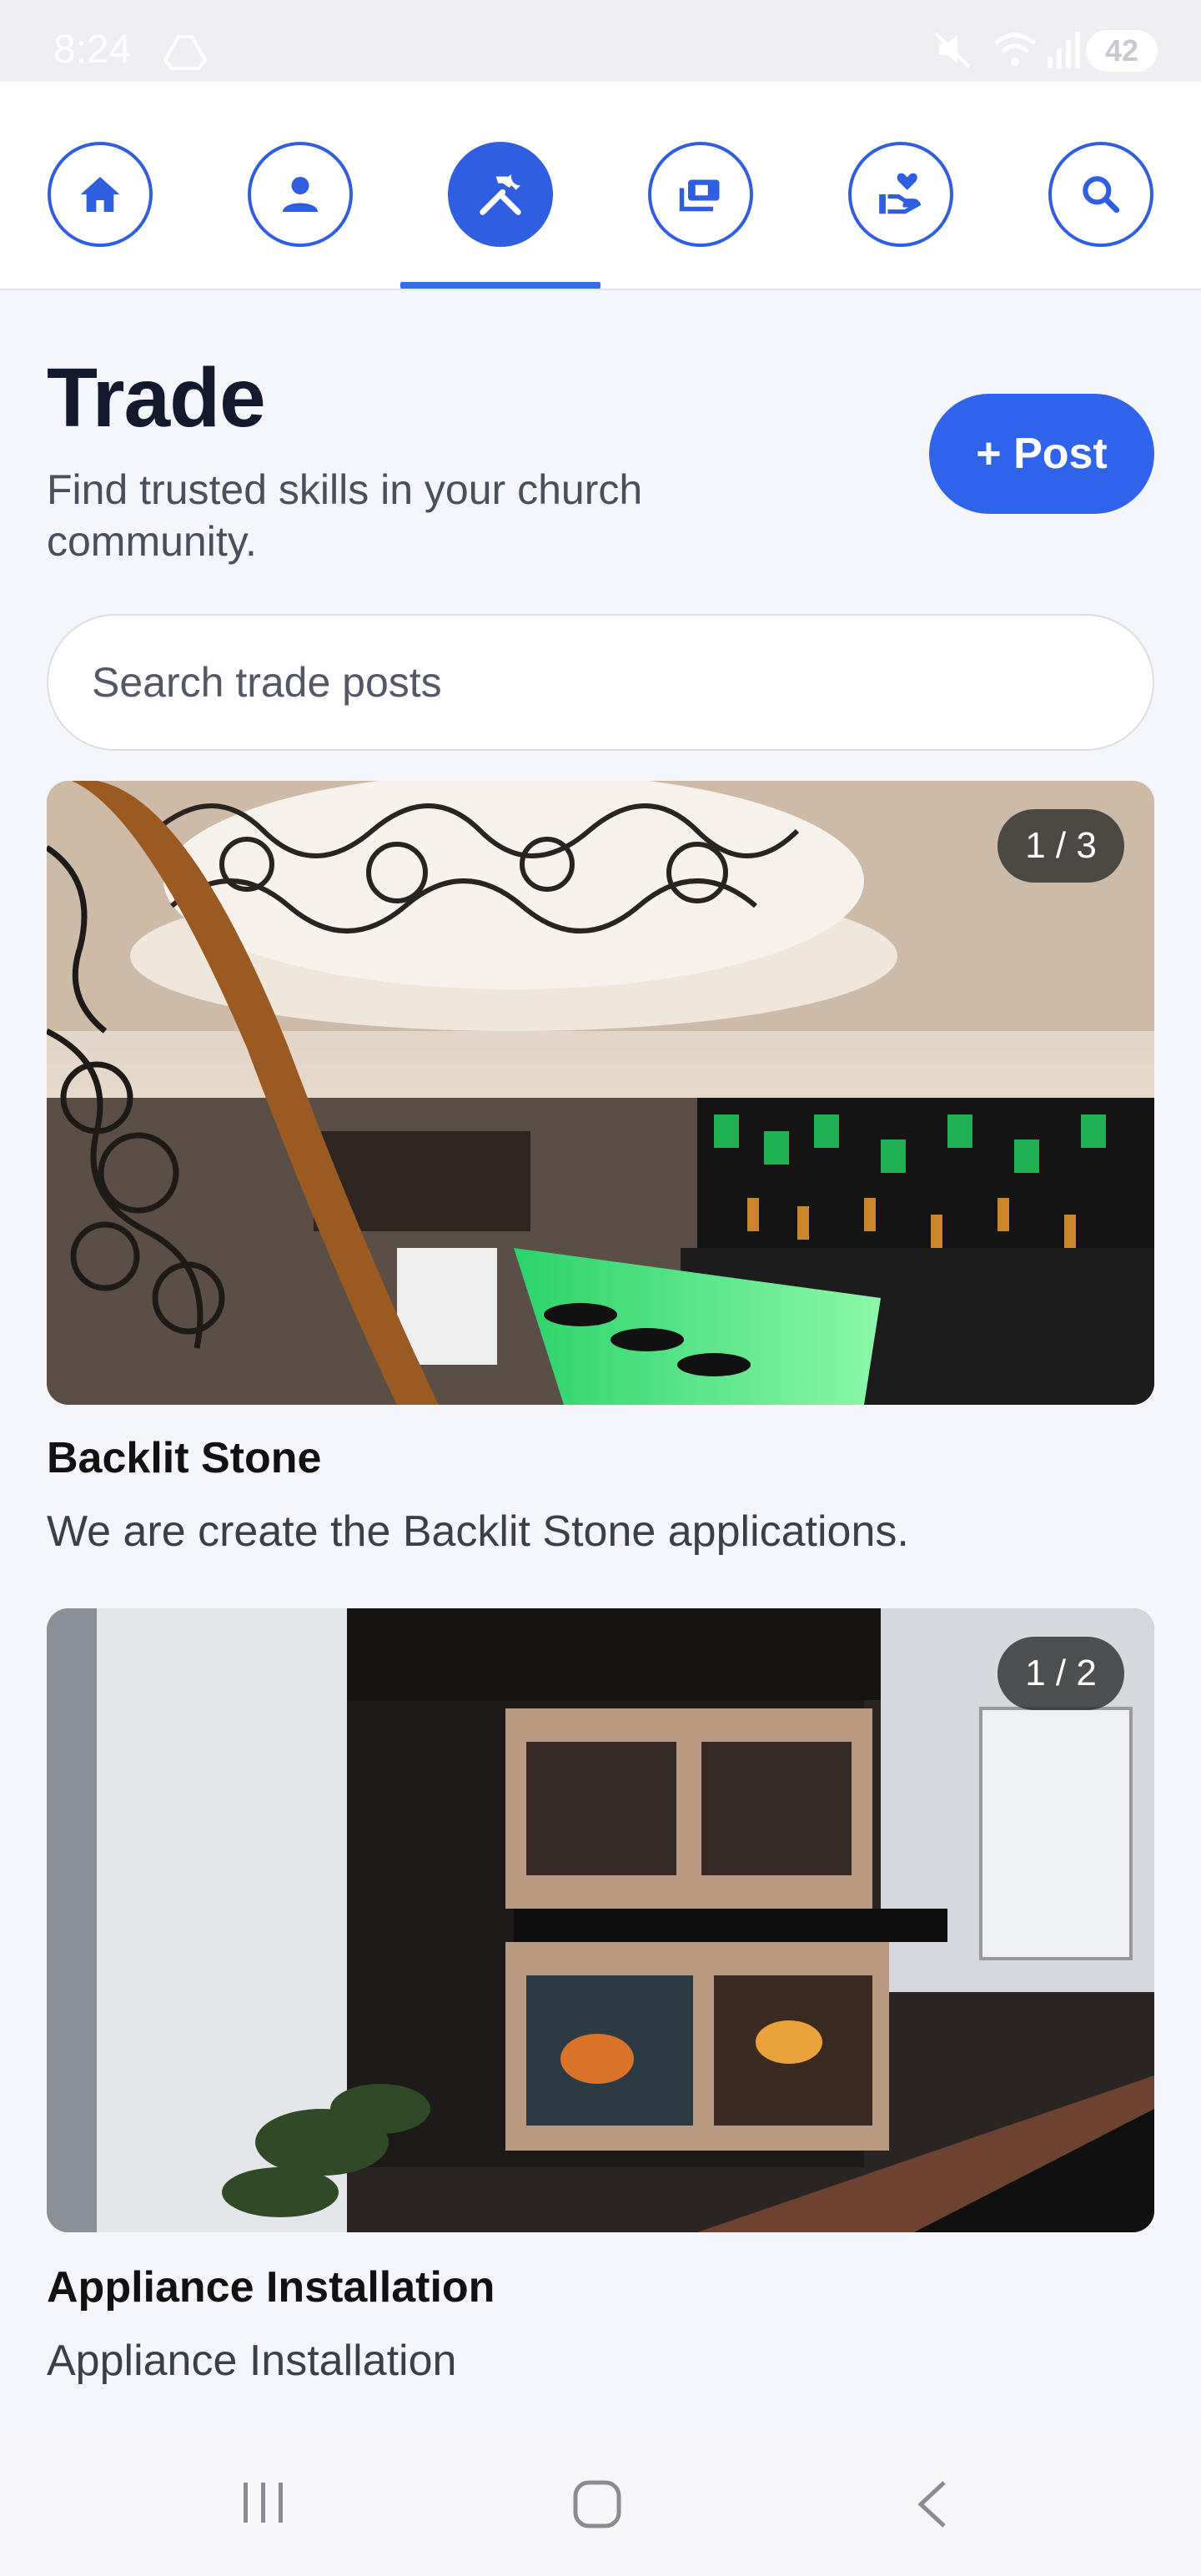 The image size is (1201, 2576). I want to click on post-title: Appliance Installation, so click(271, 2287).